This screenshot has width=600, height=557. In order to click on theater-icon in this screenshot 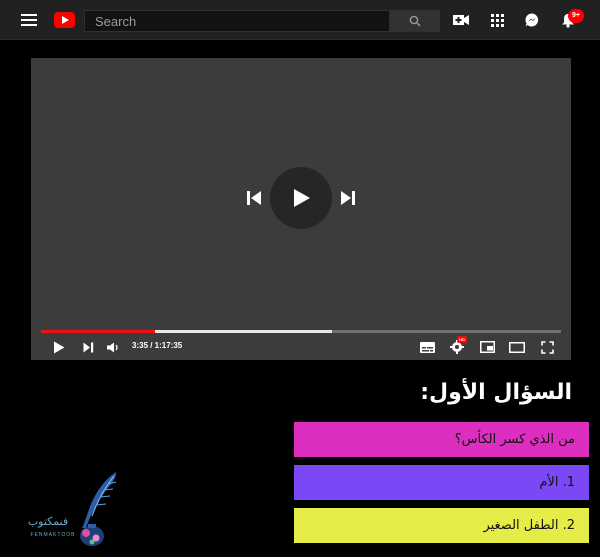, I will do `click(517, 347)`.